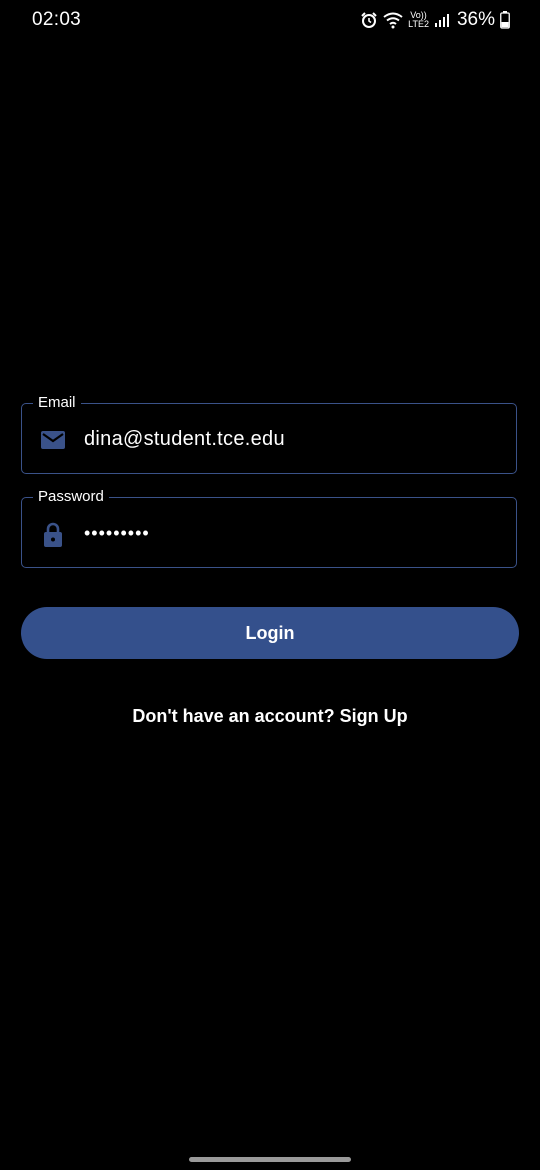 This screenshot has height=1170, width=540. What do you see at coordinates (270, 633) in the screenshot?
I see `login-button: Login` at bounding box center [270, 633].